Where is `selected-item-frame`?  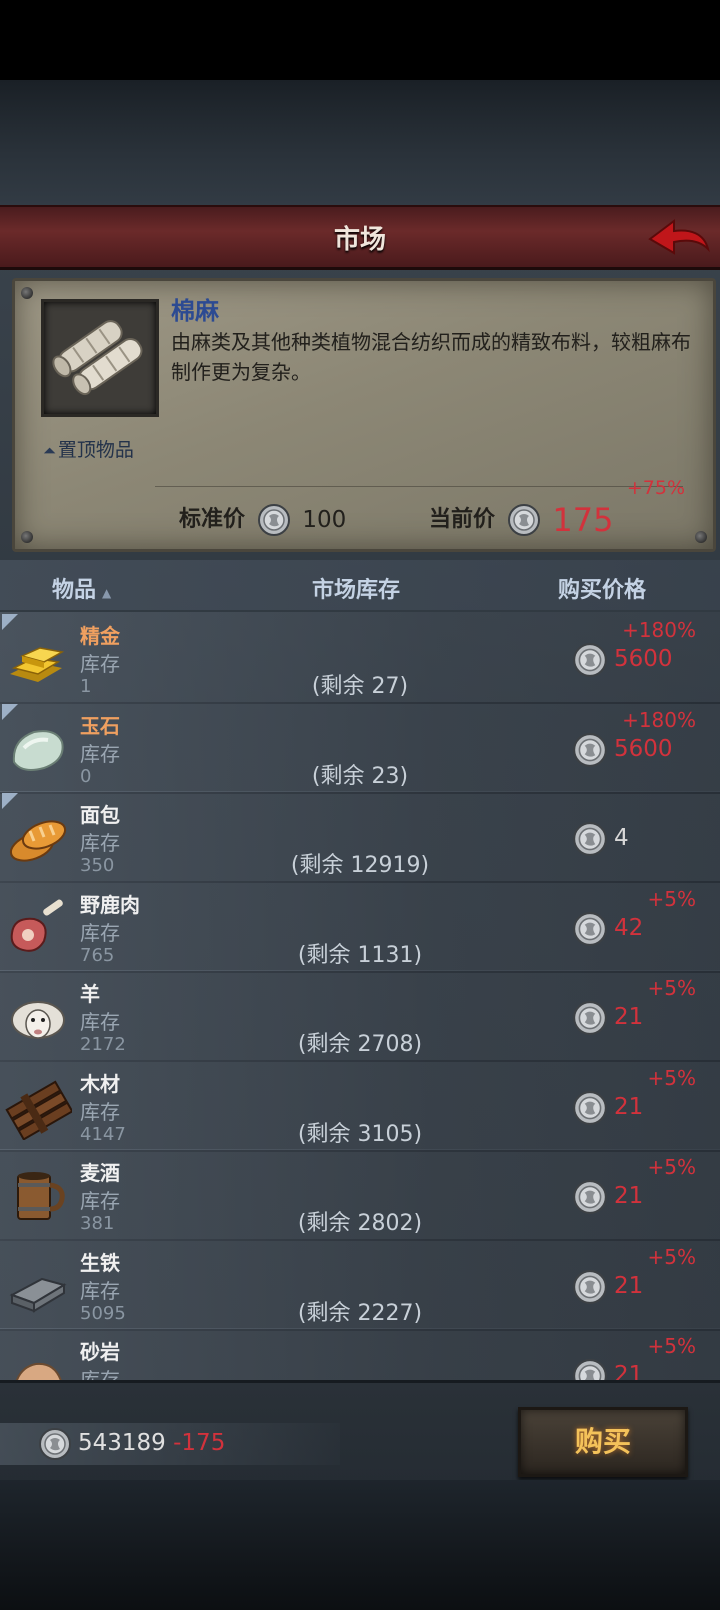 selected-item-frame is located at coordinates (100, 358).